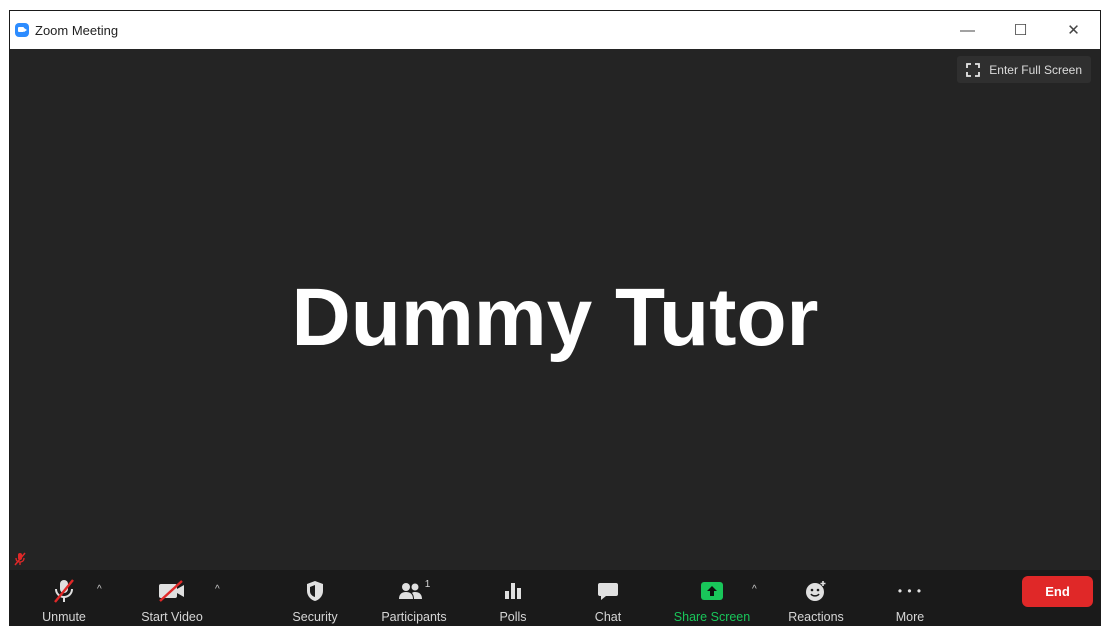 The image size is (1105, 629). Describe the element at coordinates (64, 617) in the screenshot. I see `unmute-label: Unmute` at that location.